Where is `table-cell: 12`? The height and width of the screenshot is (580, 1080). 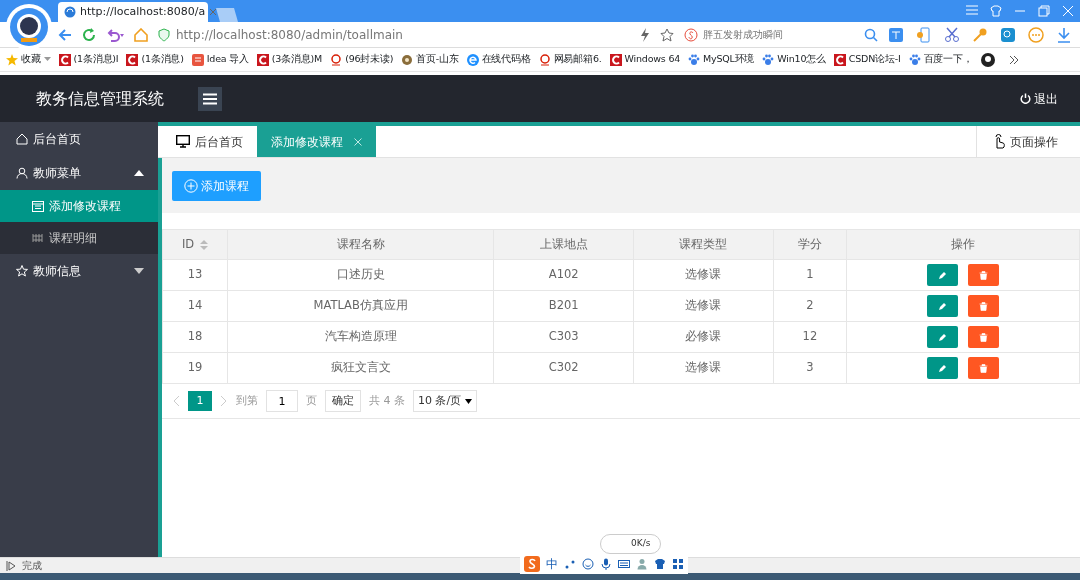
table-cell: 12 is located at coordinates (810, 337).